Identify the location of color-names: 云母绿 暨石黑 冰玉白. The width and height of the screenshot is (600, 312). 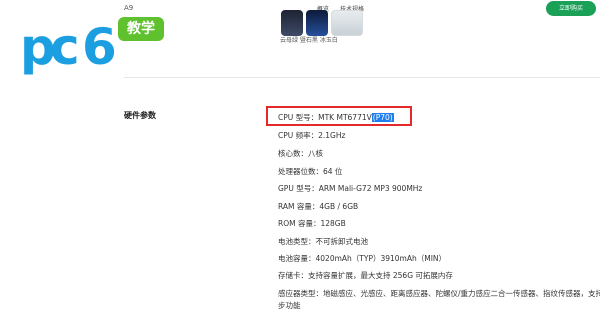
(309, 40).